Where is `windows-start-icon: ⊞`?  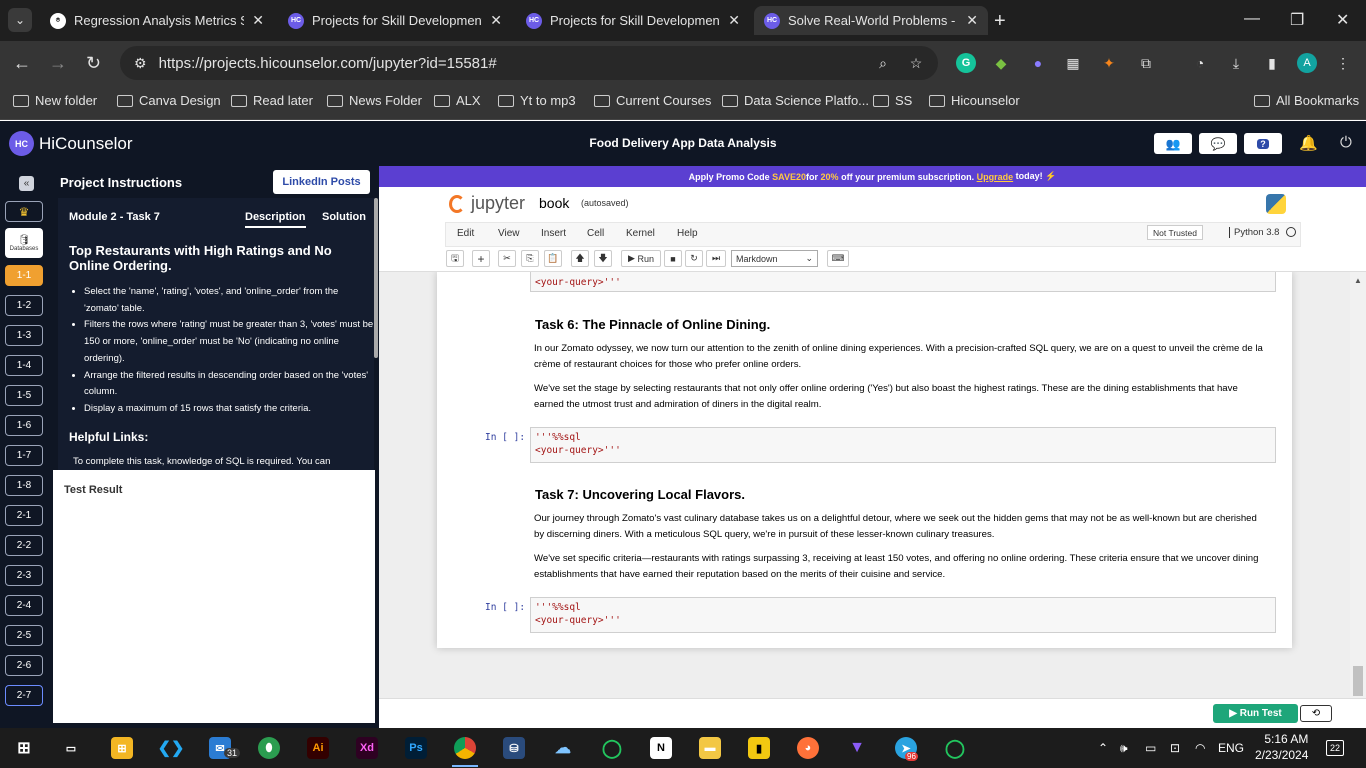
windows-start-icon: ⊞ is located at coordinates (24, 748).